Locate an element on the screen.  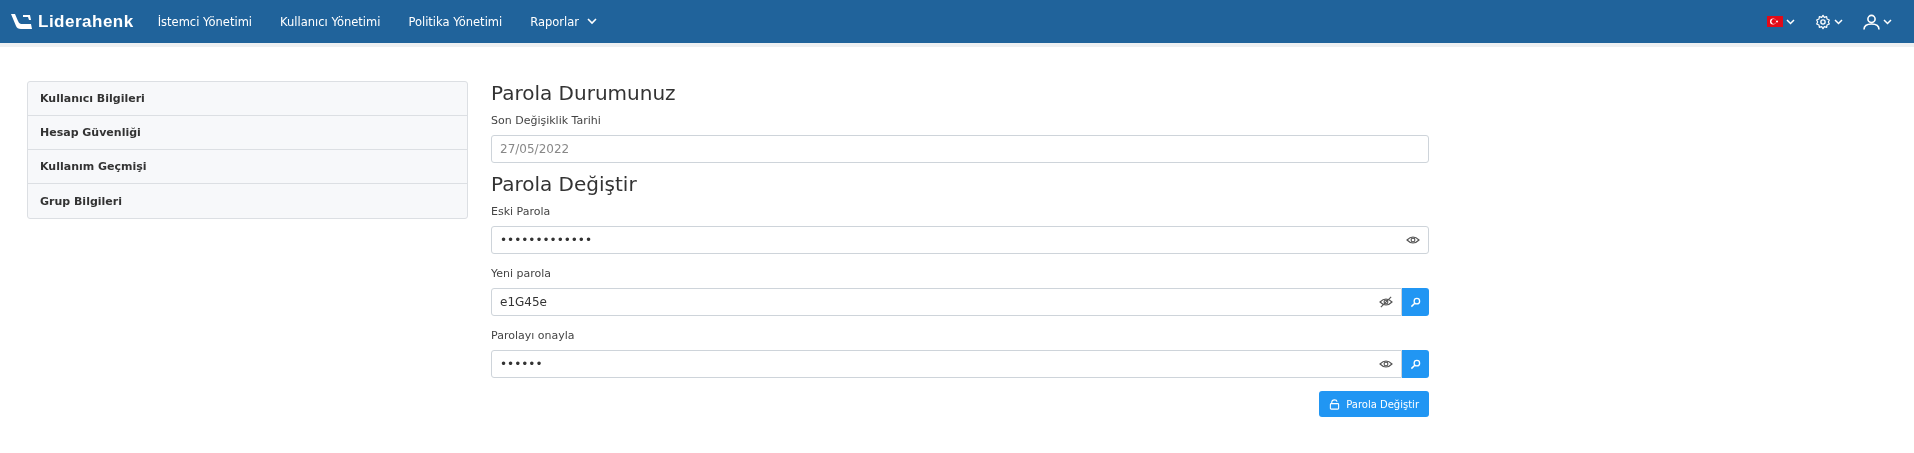
nav-link: Raporlar is located at coordinates (564, 21).